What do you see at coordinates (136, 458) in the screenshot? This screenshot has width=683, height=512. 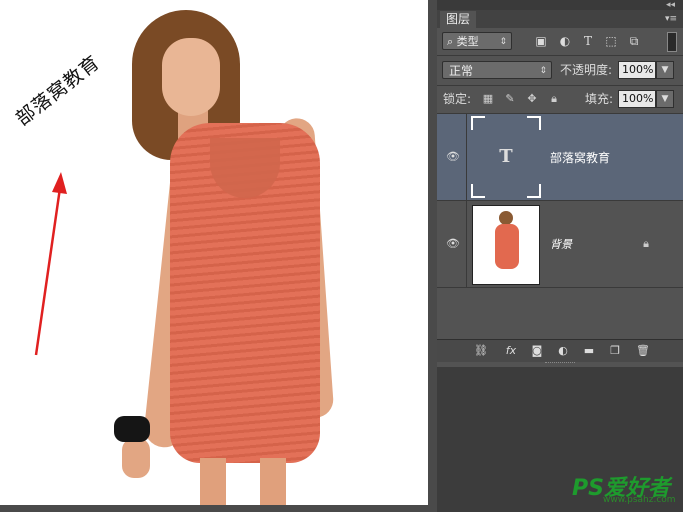 I see `model-hand` at bounding box center [136, 458].